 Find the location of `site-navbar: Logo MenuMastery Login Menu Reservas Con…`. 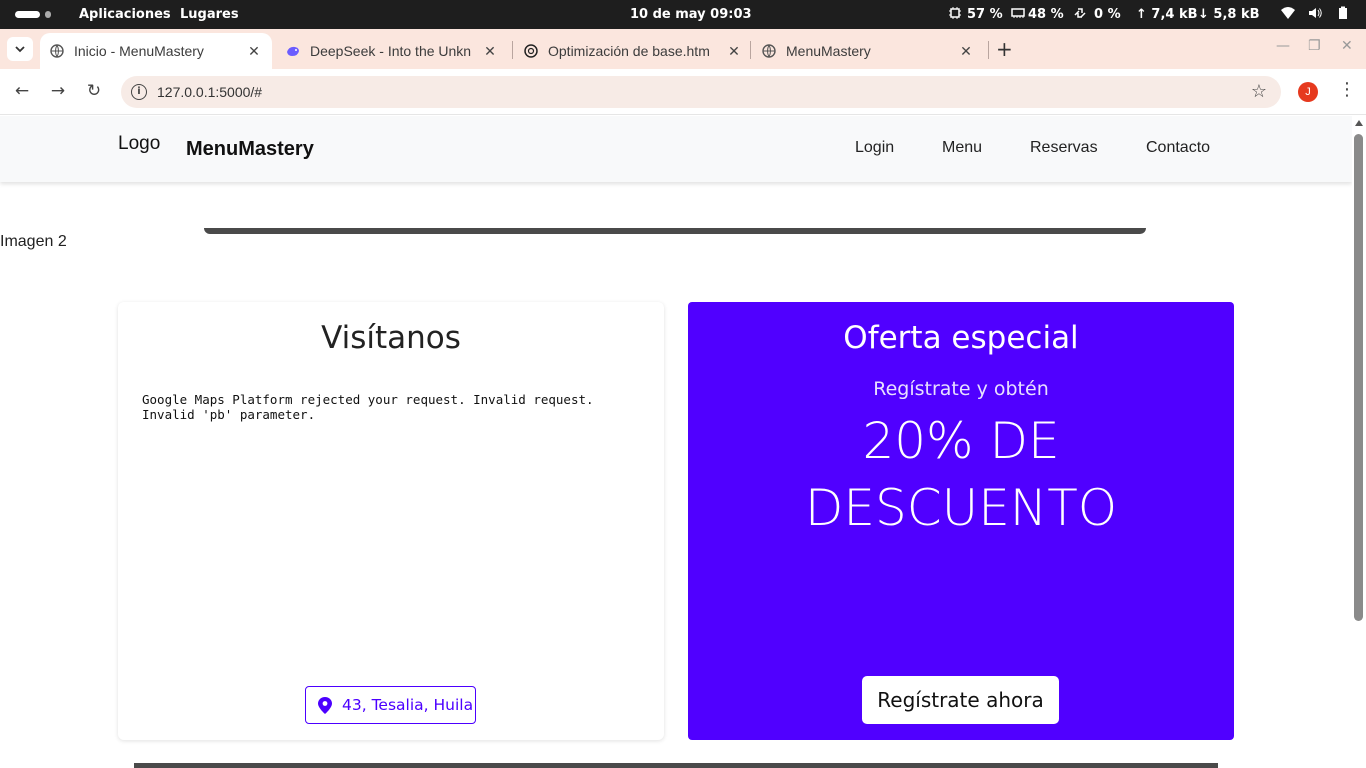

site-navbar: Logo MenuMastery Login Menu Reservas Con… is located at coordinates (676, 149).